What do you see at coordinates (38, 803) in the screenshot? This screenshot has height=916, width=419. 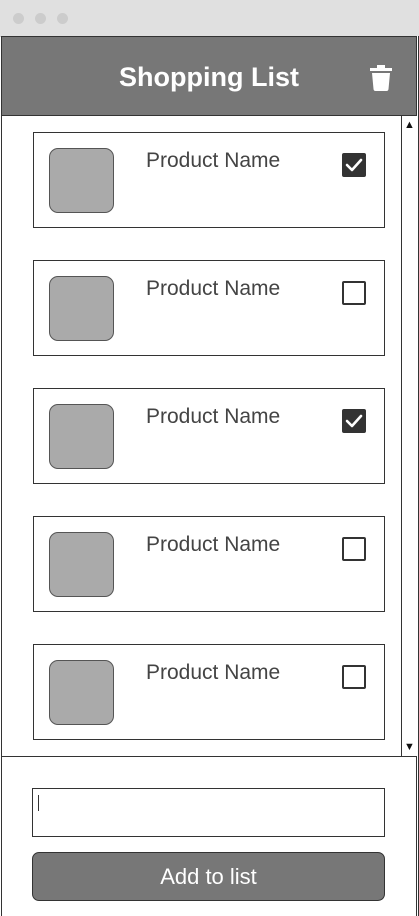 I see `text-caret` at bounding box center [38, 803].